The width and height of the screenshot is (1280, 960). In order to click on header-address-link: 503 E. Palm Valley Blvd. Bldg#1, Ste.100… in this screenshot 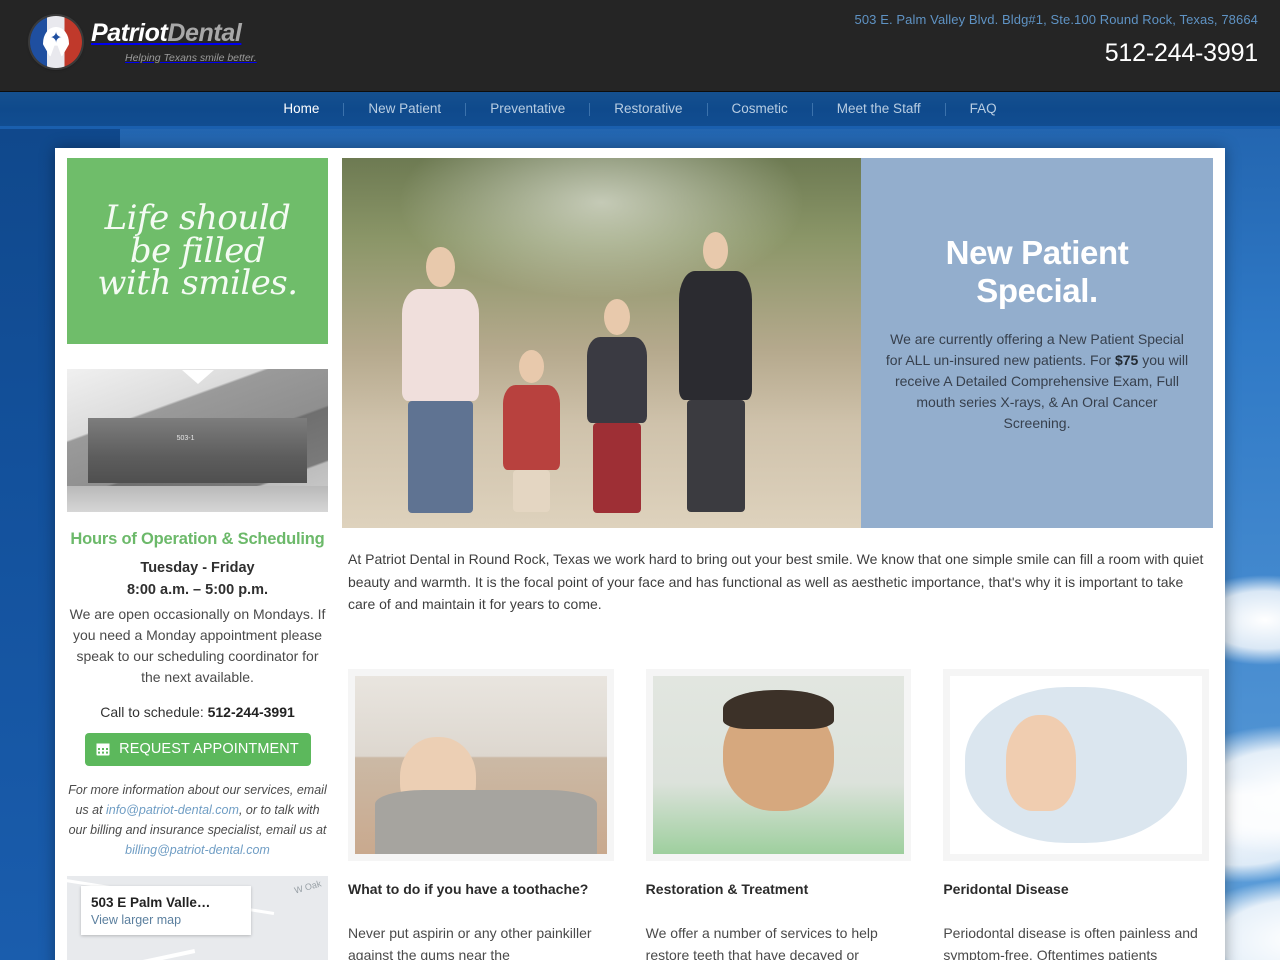, I will do `click(1056, 19)`.